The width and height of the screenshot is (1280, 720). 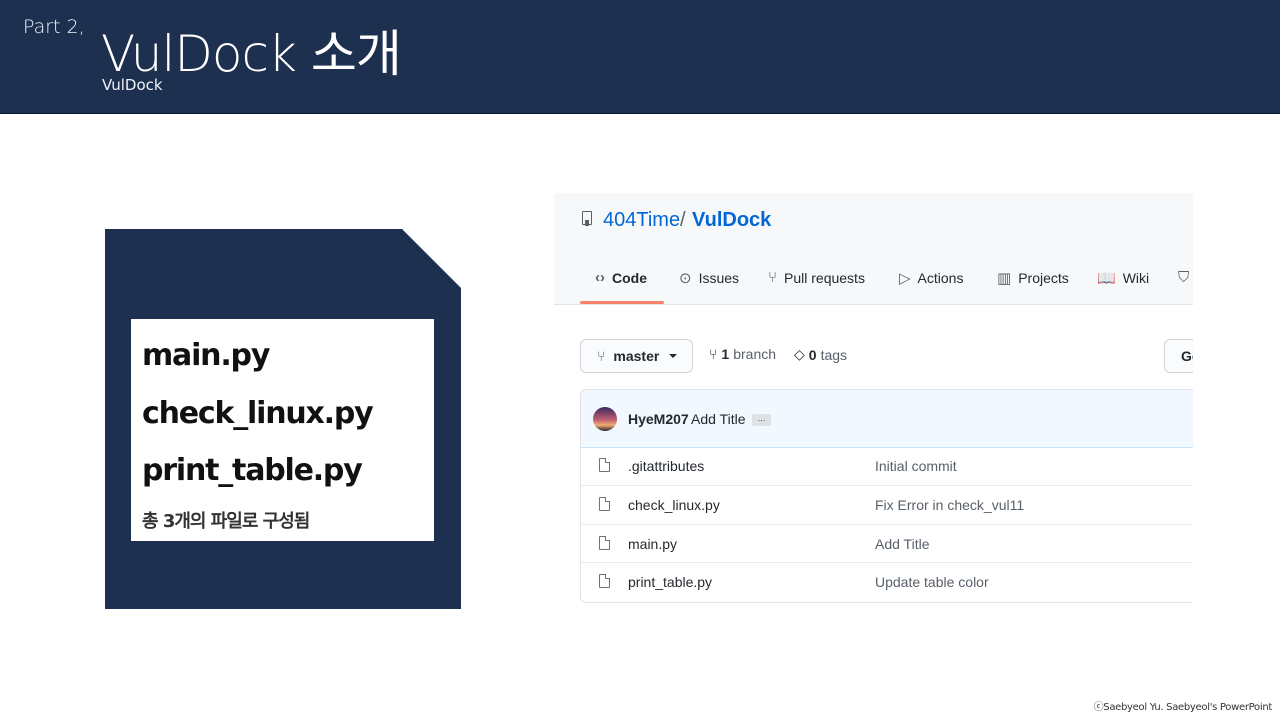 I want to click on chevron-down-icon, so click(x=673, y=356).